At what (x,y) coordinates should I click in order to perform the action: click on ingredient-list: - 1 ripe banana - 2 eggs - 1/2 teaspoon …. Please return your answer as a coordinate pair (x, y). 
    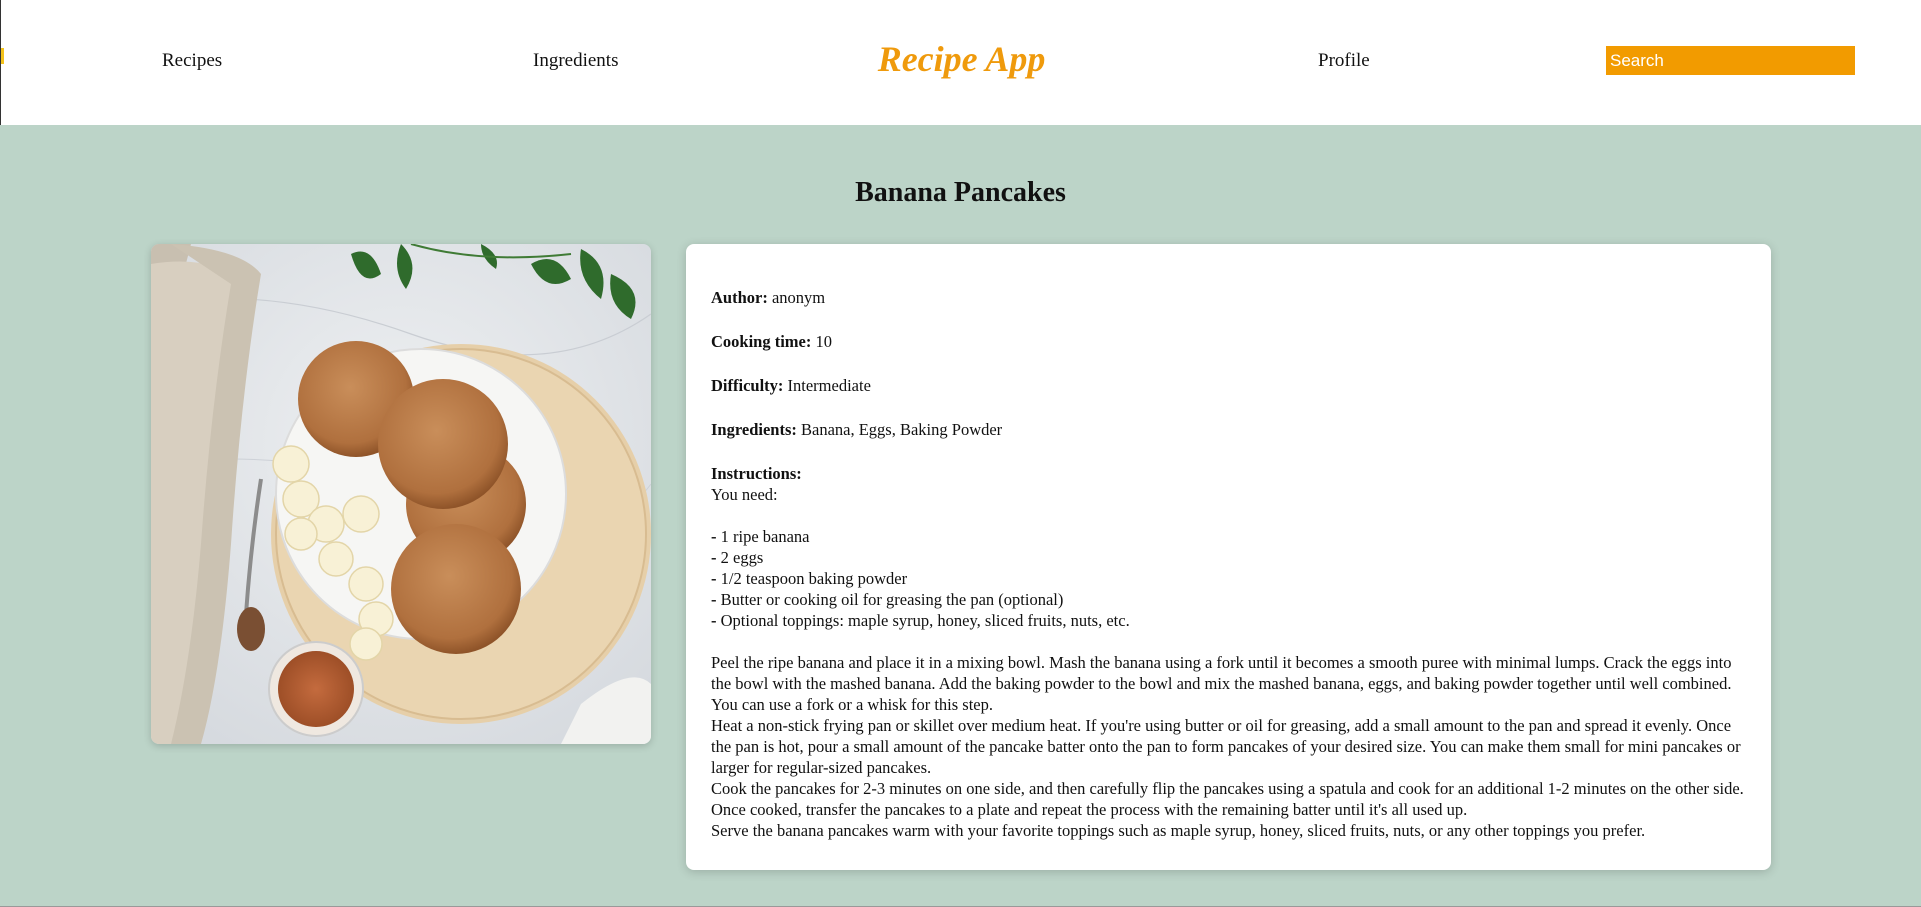
    Looking at the image, I should click on (1228, 578).